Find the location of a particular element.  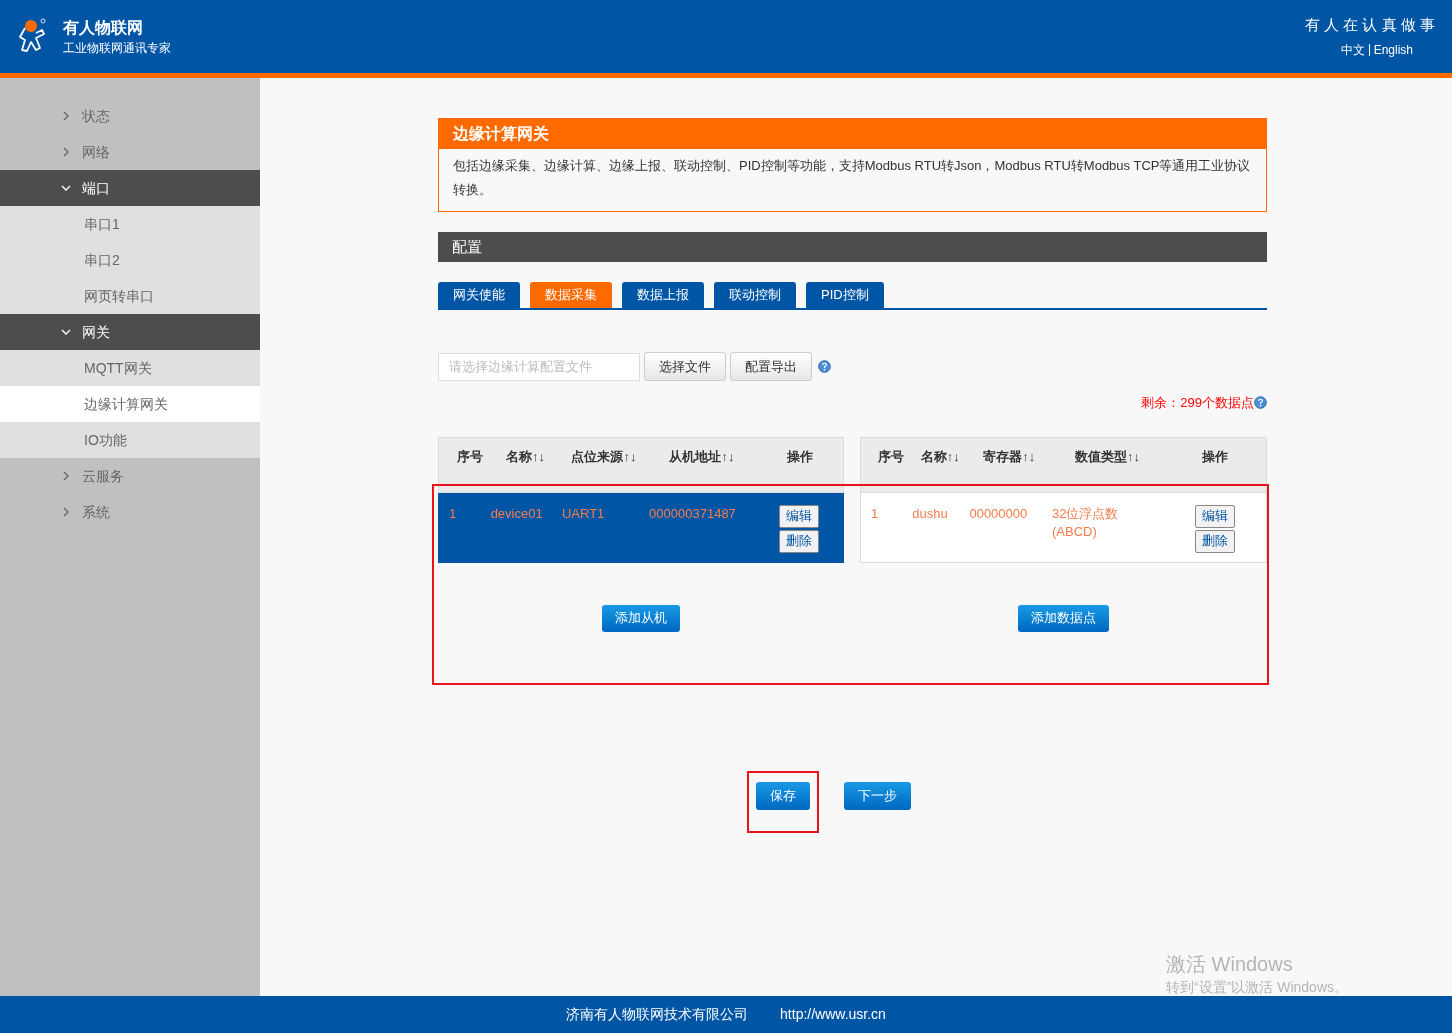

export-button: 配置导出 is located at coordinates (771, 366).